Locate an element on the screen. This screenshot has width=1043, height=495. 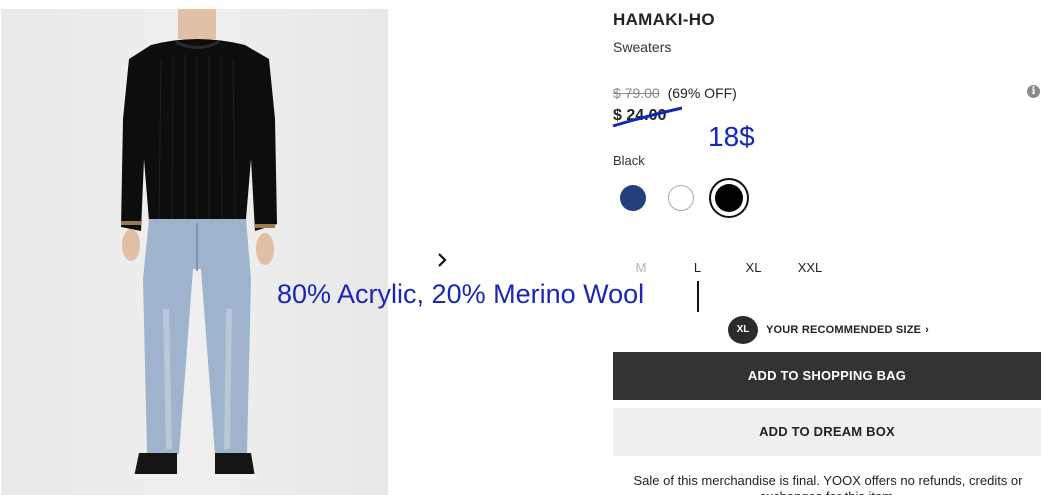
info-icon: i is located at coordinates (1033, 91).